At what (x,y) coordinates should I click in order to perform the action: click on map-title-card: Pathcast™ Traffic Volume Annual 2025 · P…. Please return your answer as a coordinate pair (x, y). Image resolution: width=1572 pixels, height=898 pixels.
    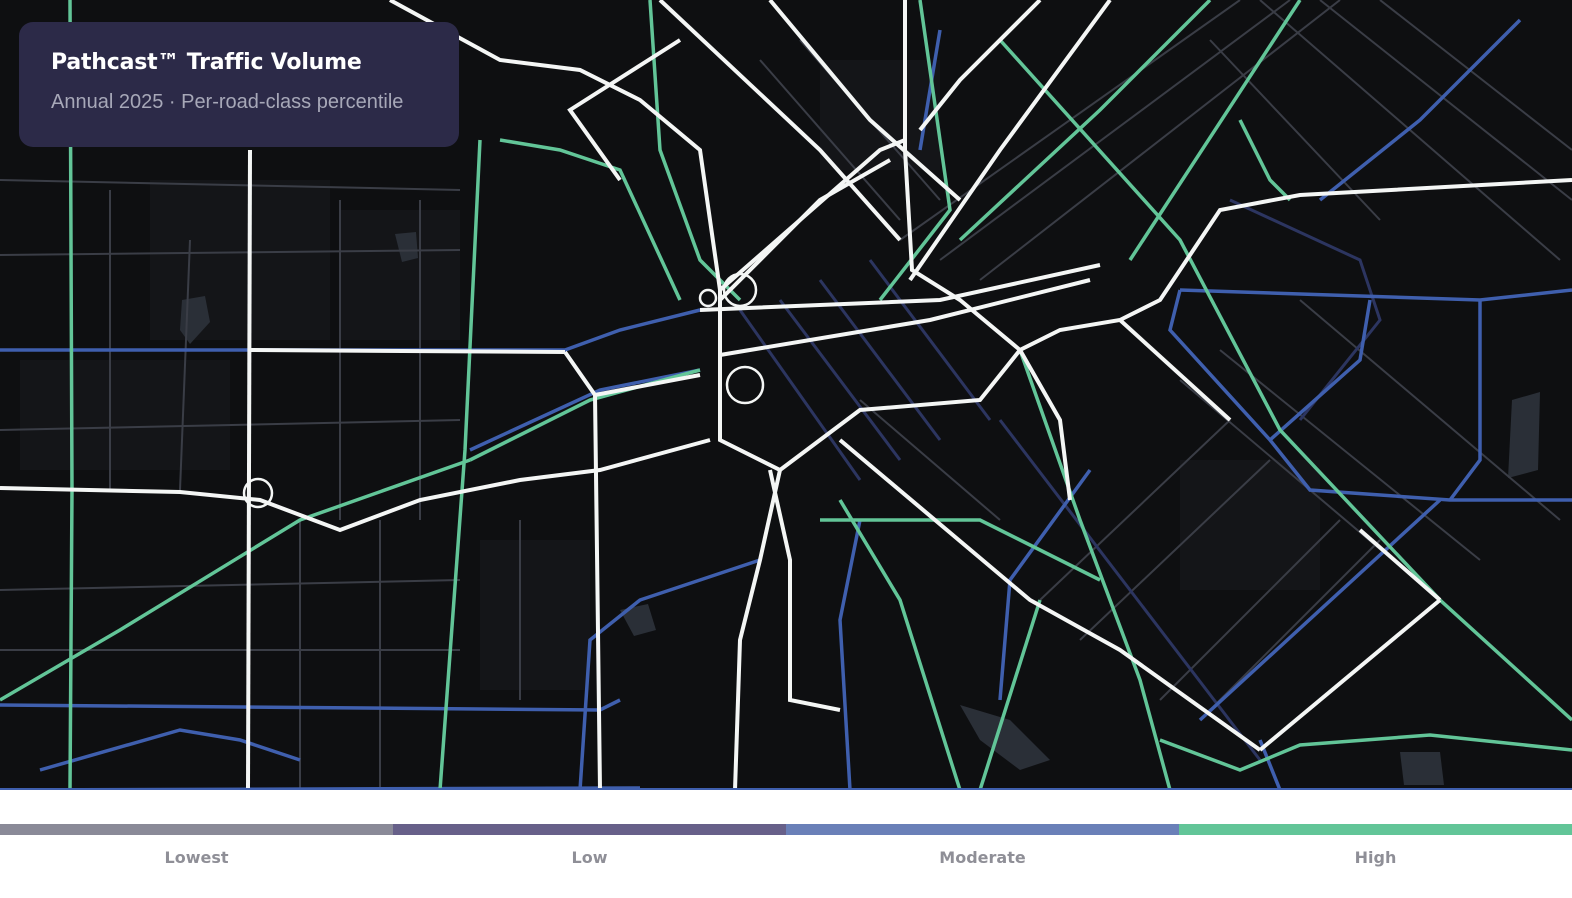
    Looking at the image, I should click on (239, 84).